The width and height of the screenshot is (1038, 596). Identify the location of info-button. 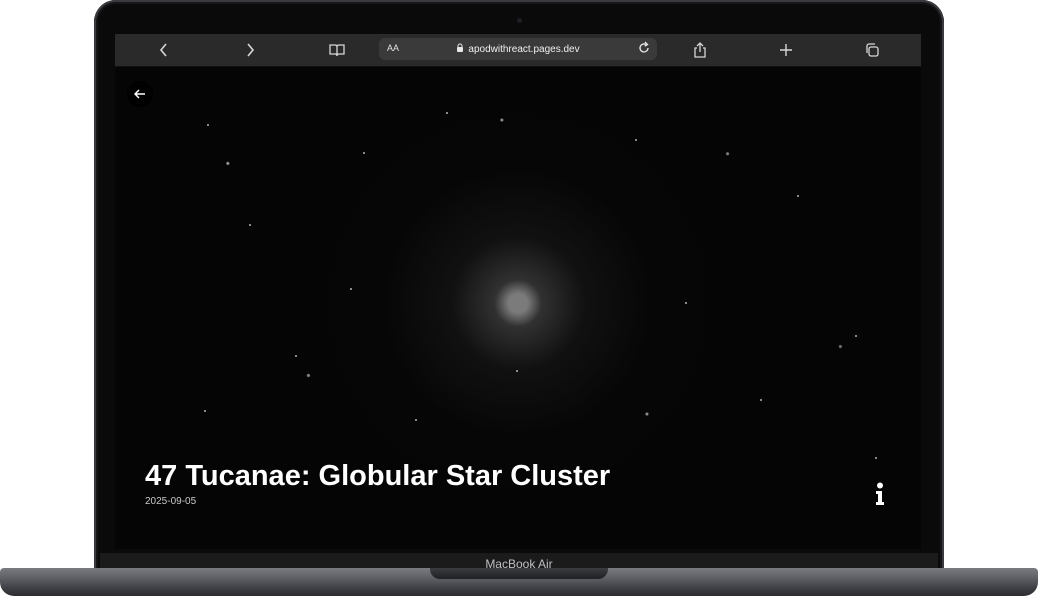
(880, 494).